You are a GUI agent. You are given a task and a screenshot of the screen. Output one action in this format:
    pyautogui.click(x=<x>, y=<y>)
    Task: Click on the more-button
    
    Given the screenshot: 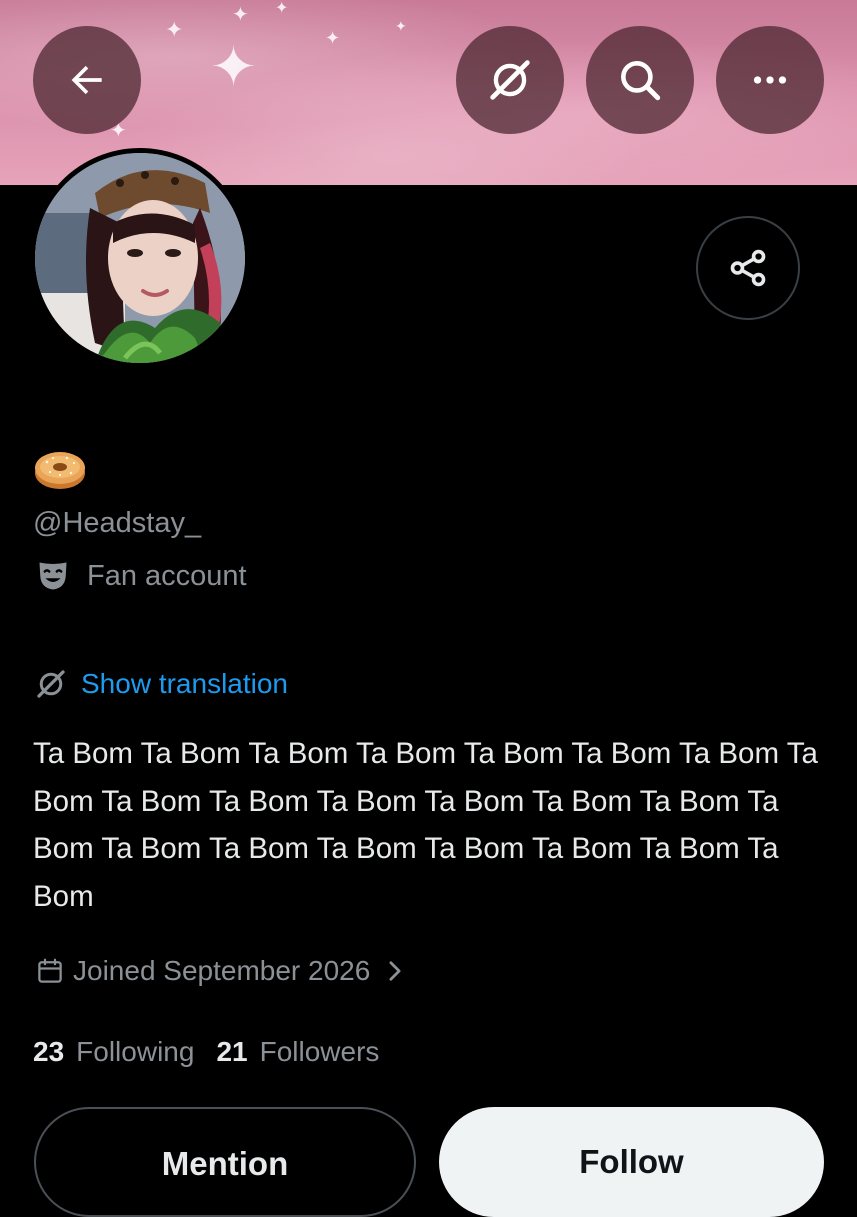 What is the action you would take?
    pyautogui.click(x=770, y=80)
    